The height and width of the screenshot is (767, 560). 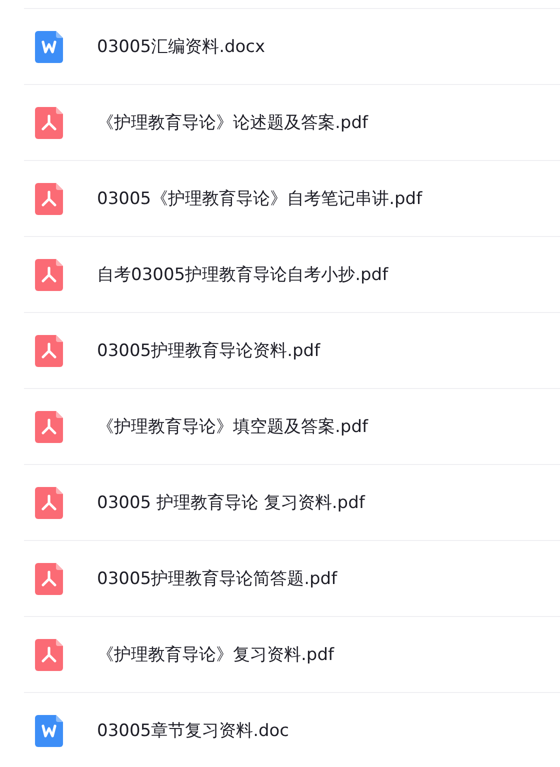 What do you see at coordinates (259, 198) in the screenshot?
I see `file-name: 03005《护理教育导论》自考笔记串讲.pdf` at bounding box center [259, 198].